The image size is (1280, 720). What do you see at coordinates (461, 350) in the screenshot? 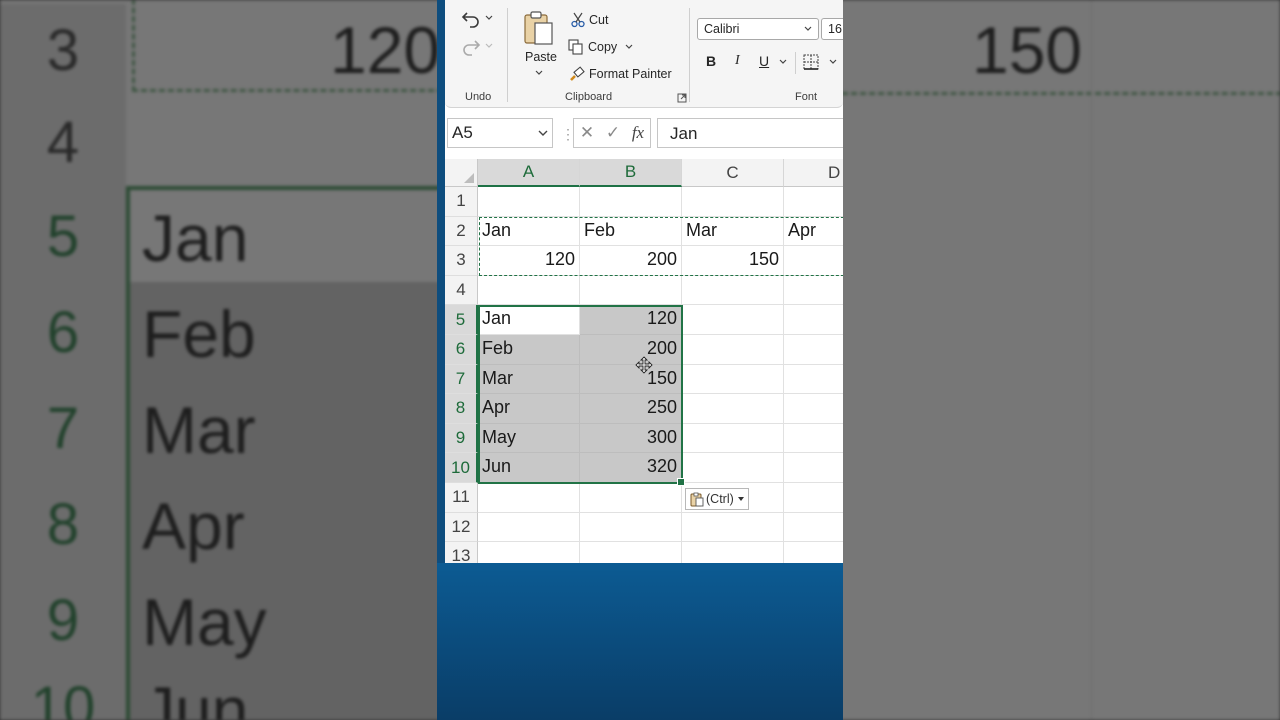
I see `row-header: 6` at bounding box center [461, 350].